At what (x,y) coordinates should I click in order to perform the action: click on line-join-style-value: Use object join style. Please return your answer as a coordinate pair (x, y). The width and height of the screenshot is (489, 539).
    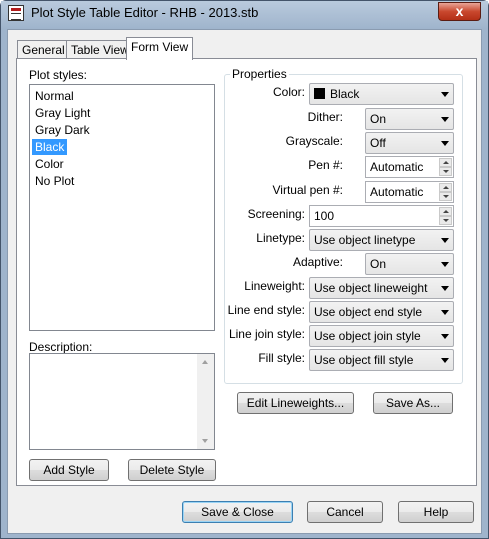
    Looking at the image, I should click on (367, 336).